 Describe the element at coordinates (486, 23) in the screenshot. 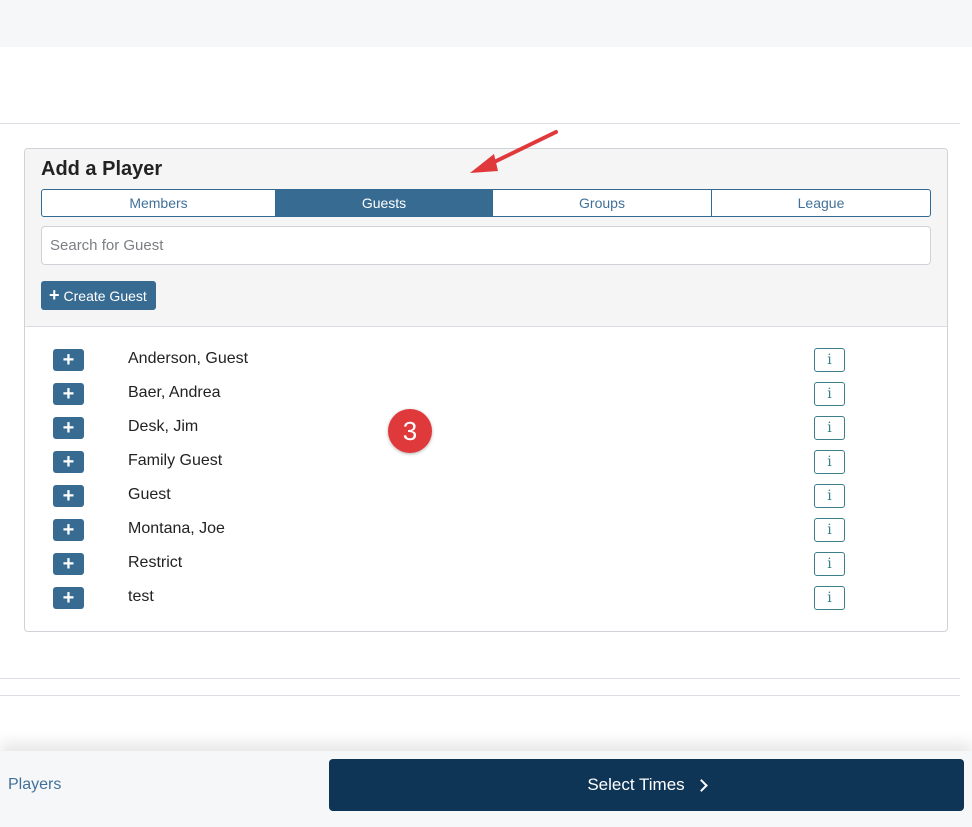

I see `top-bar` at that location.